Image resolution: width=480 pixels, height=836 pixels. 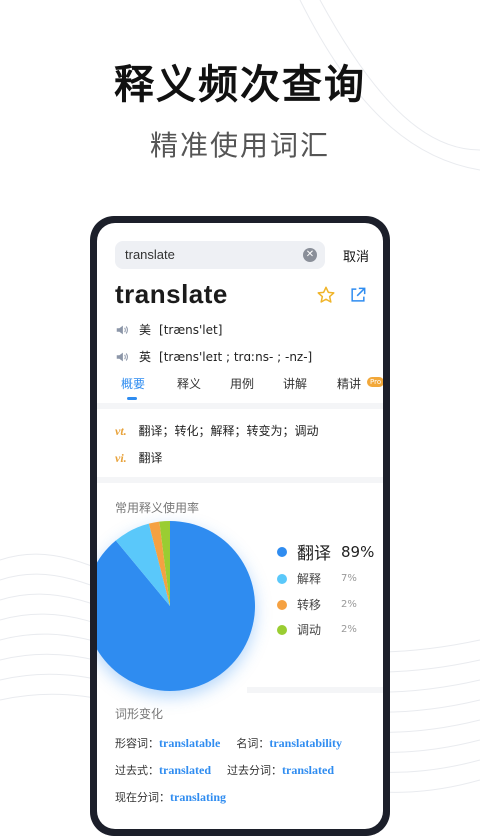 What do you see at coordinates (189, 743) in the screenshot?
I see `morph-value-link: translatable` at bounding box center [189, 743].